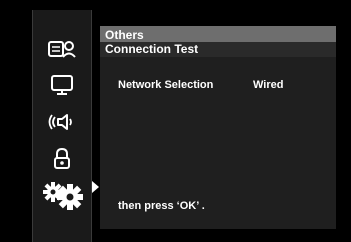 The height and width of the screenshot is (242, 351). What do you see at coordinates (161, 206) in the screenshot?
I see `footer-hint: then press ‘OK’ .` at bounding box center [161, 206].